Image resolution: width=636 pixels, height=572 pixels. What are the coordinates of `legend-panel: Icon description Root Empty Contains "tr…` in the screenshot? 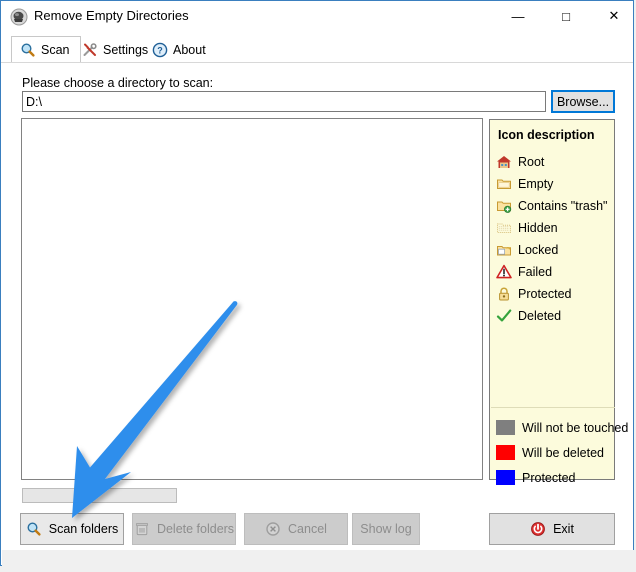 It's located at (558, 302).